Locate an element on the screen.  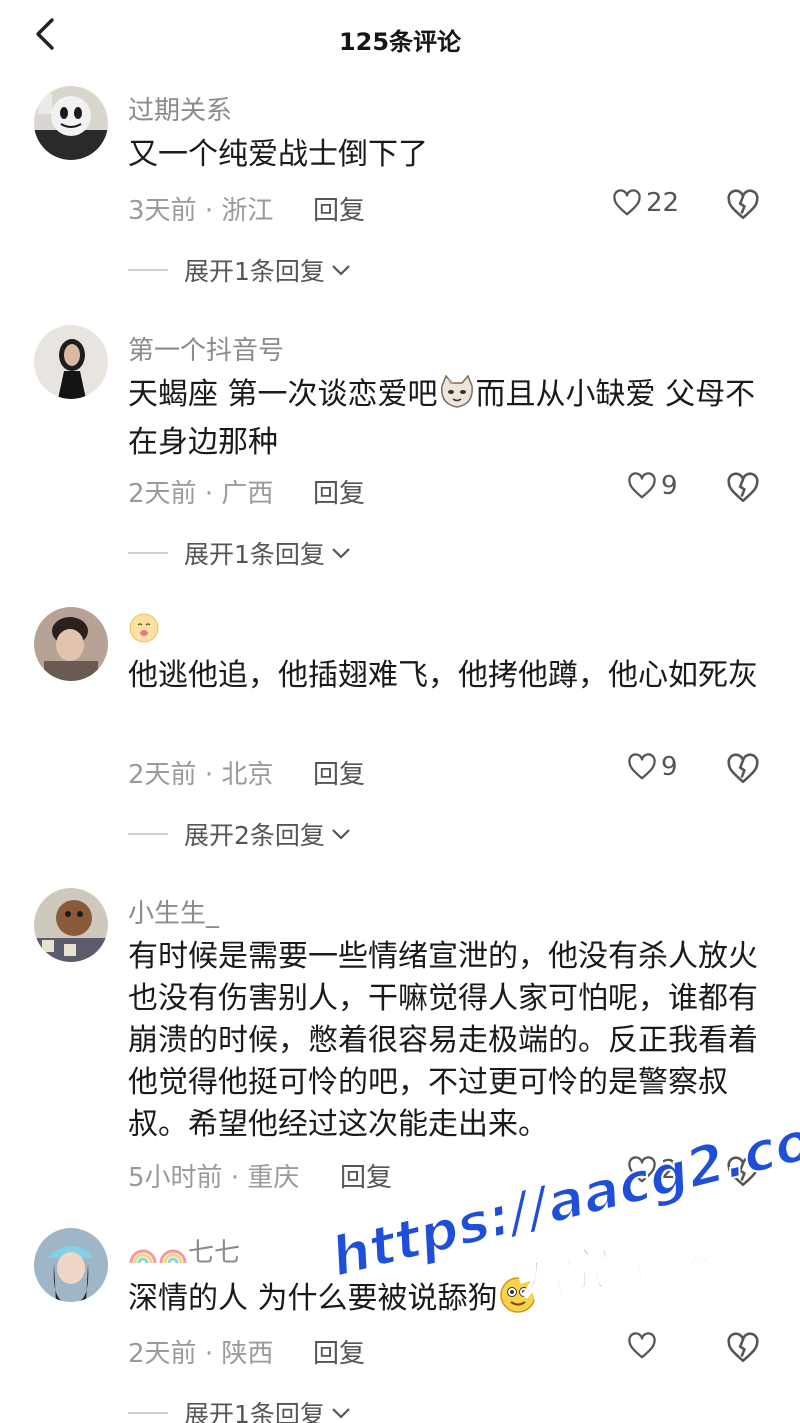
expand-replies-label: 展开2条回复 is located at coordinates (254, 835).